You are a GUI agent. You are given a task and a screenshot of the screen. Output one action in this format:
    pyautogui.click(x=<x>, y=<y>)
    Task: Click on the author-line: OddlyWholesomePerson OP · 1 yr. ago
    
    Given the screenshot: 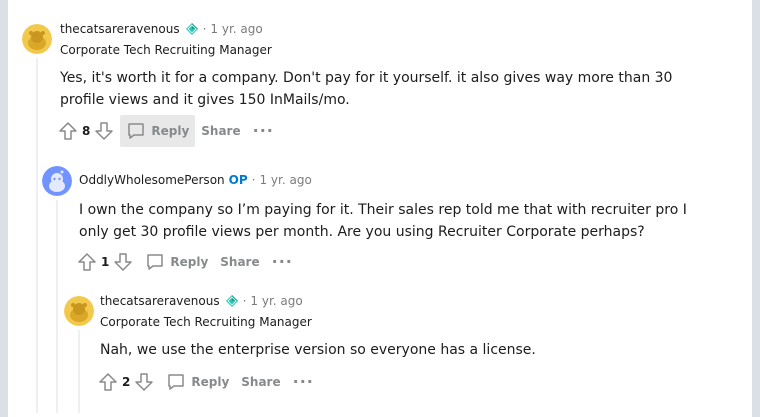 What is the action you would take?
    pyautogui.click(x=195, y=180)
    